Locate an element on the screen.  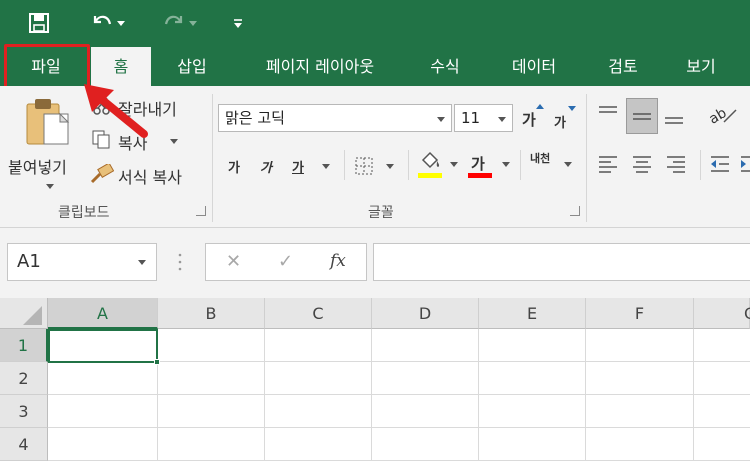
font-name-value: 맑은 고딕 is located at coordinates (255, 118).